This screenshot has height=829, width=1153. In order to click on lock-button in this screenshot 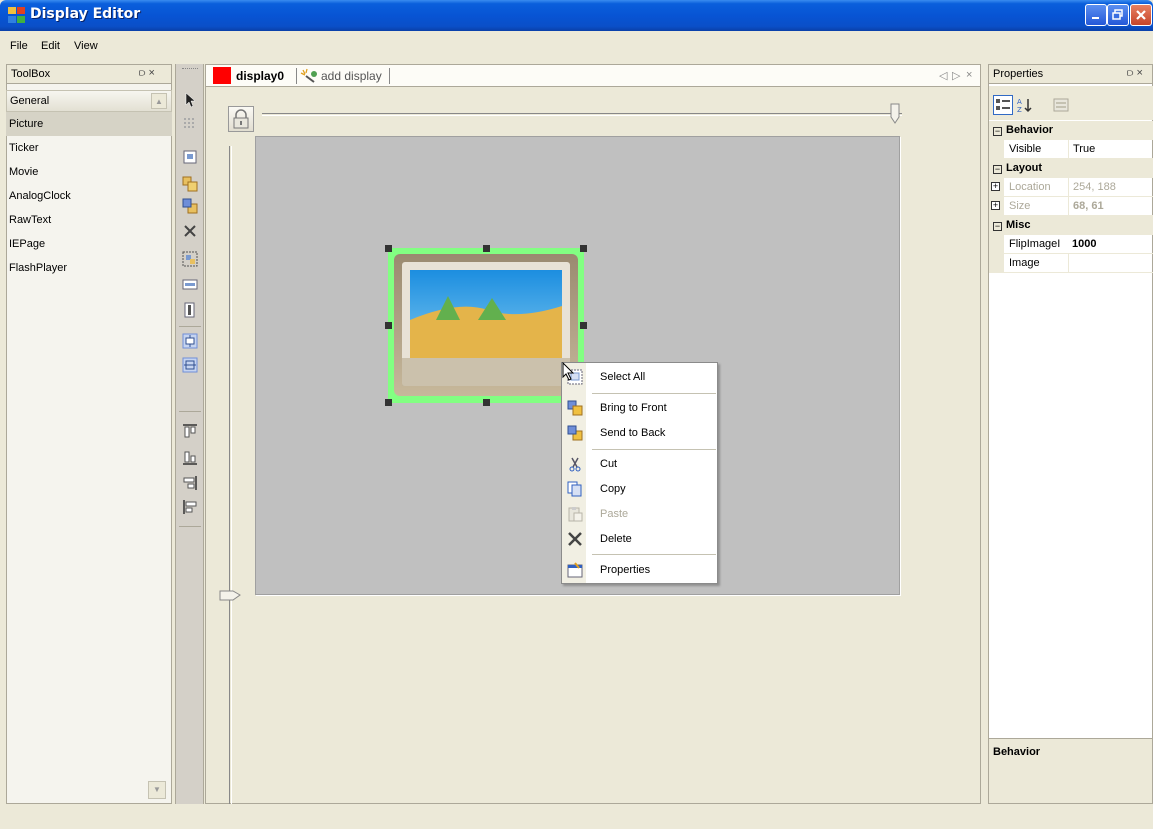, I will do `click(241, 119)`.